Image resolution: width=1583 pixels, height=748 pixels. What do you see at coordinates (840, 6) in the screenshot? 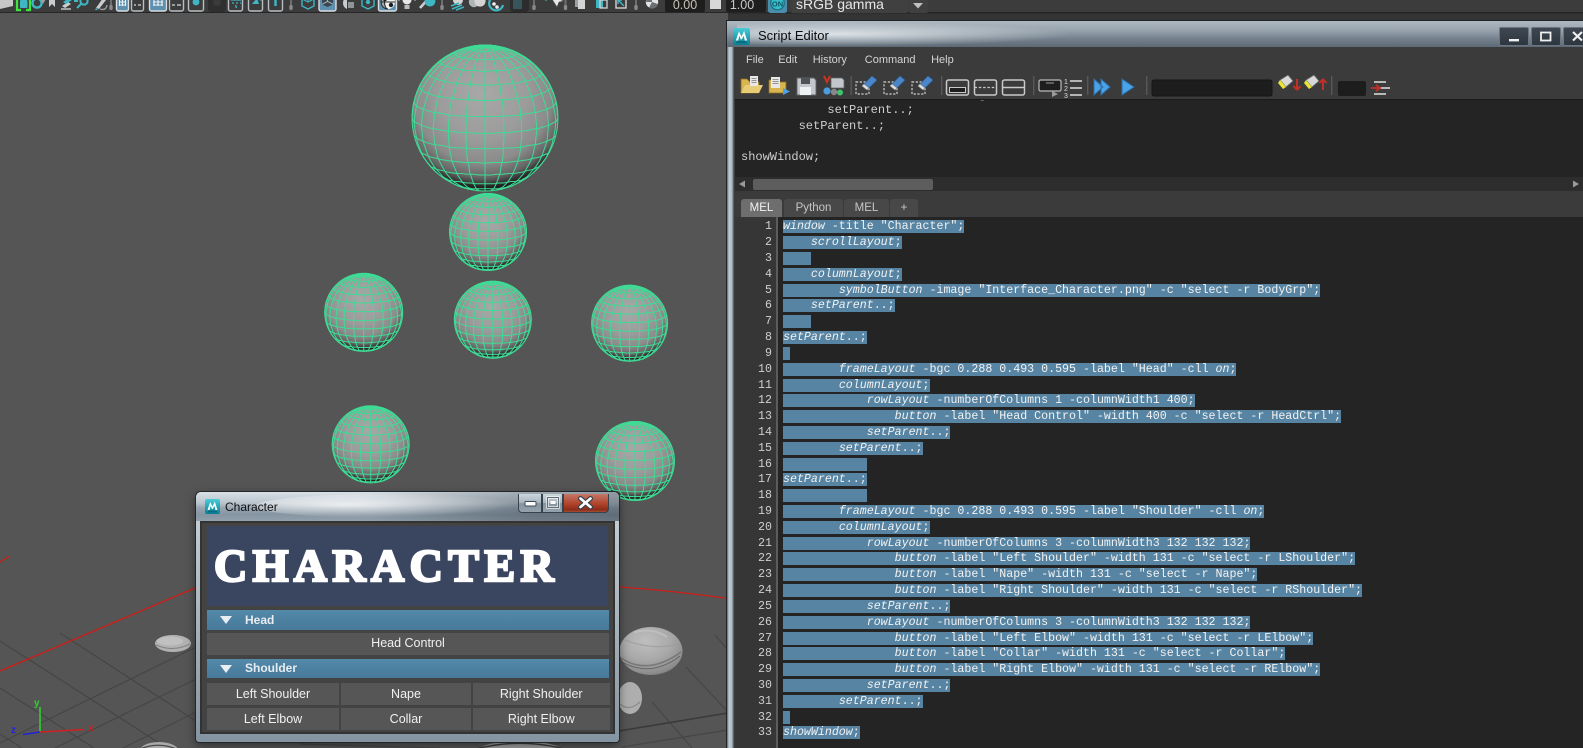
I see `svg-text: sRGB gamma` at bounding box center [840, 6].